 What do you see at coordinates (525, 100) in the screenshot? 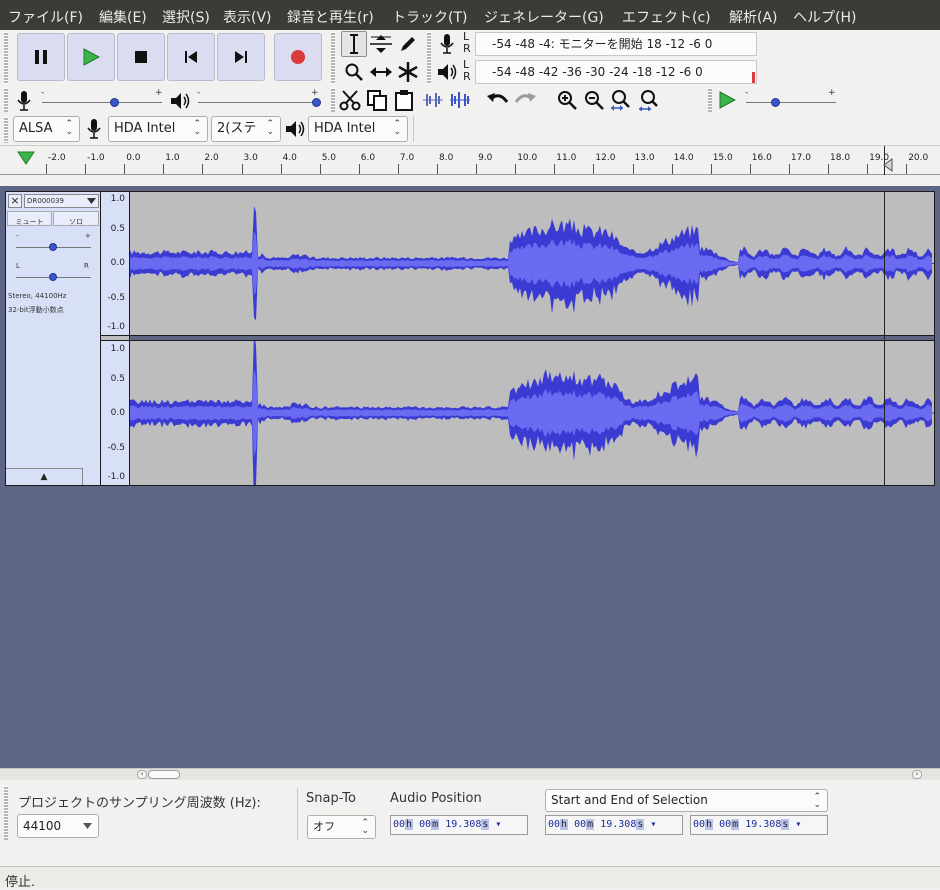
I see `redo-button` at bounding box center [525, 100].